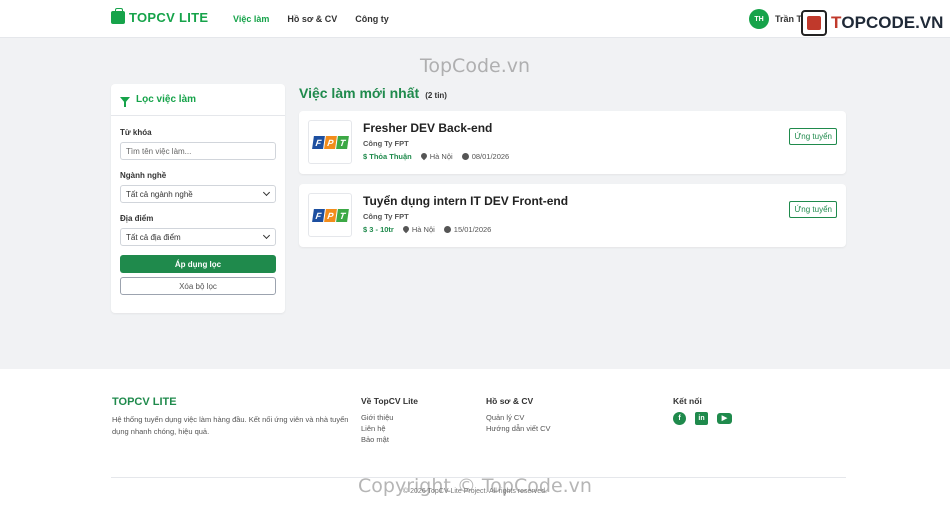 The width and height of the screenshot is (950, 511). I want to click on job-salary: $ 3 - 10tr, so click(378, 229).